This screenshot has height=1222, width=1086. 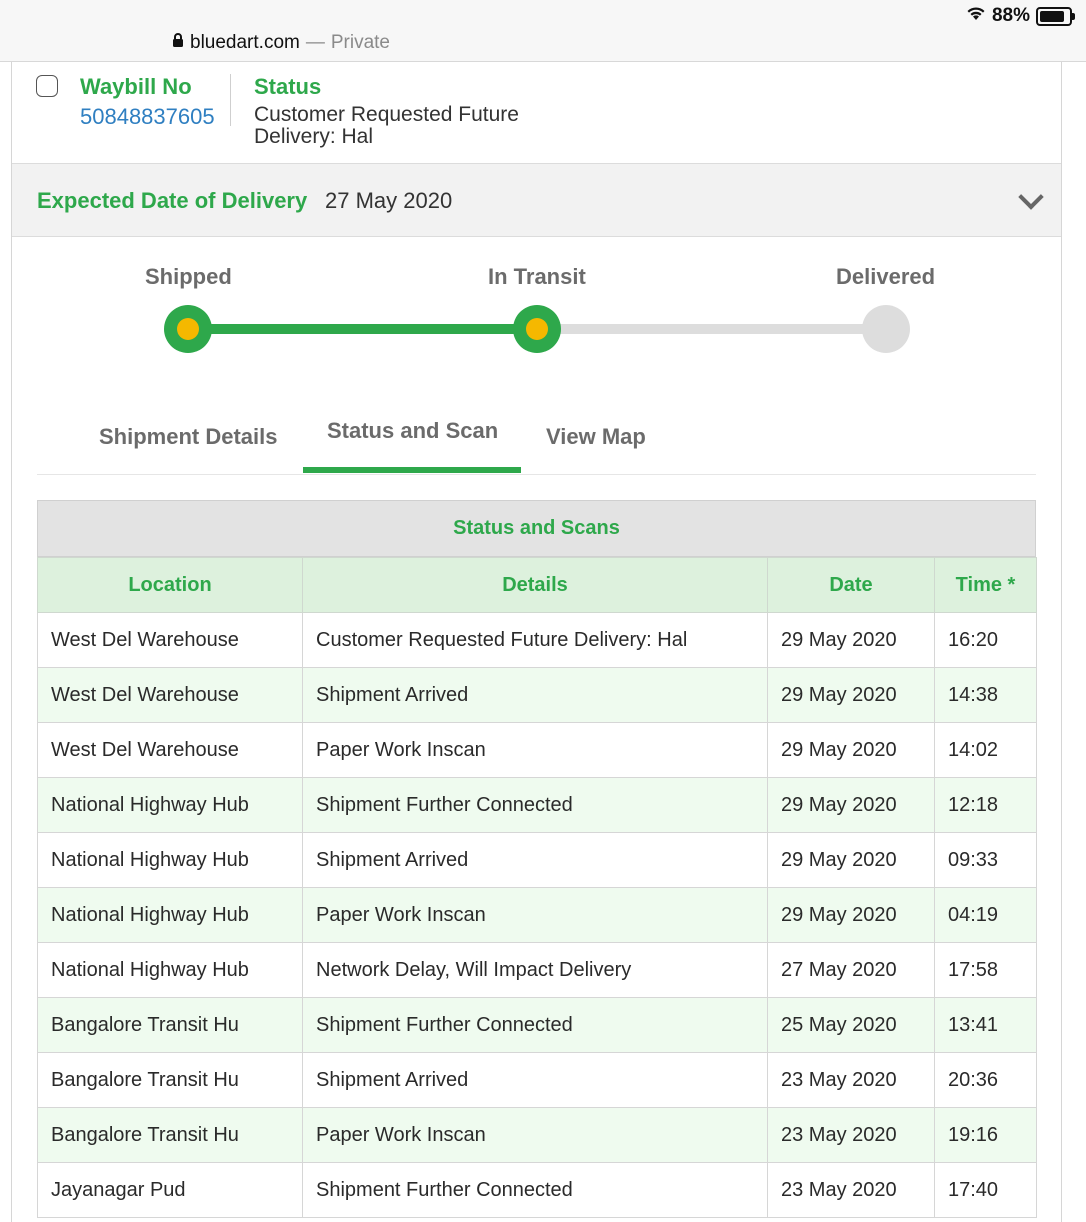 What do you see at coordinates (596, 437) in the screenshot?
I see `tab-view-map: View Map` at bounding box center [596, 437].